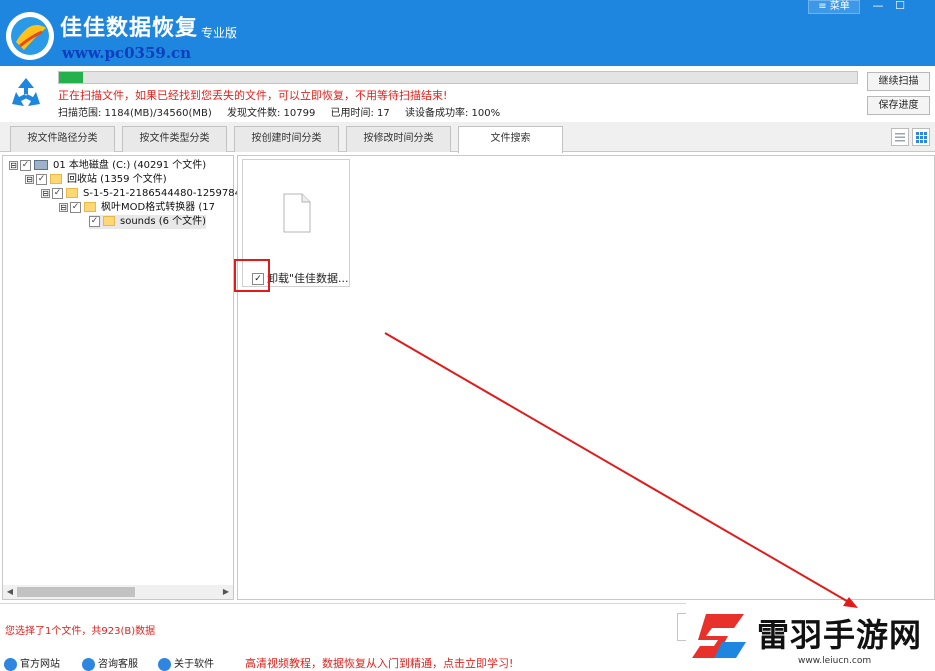 This screenshot has height=671, width=935. Describe the element at coordinates (129, 28) in the screenshot. I see `app-title: 佳佳数据恢复` at that location.